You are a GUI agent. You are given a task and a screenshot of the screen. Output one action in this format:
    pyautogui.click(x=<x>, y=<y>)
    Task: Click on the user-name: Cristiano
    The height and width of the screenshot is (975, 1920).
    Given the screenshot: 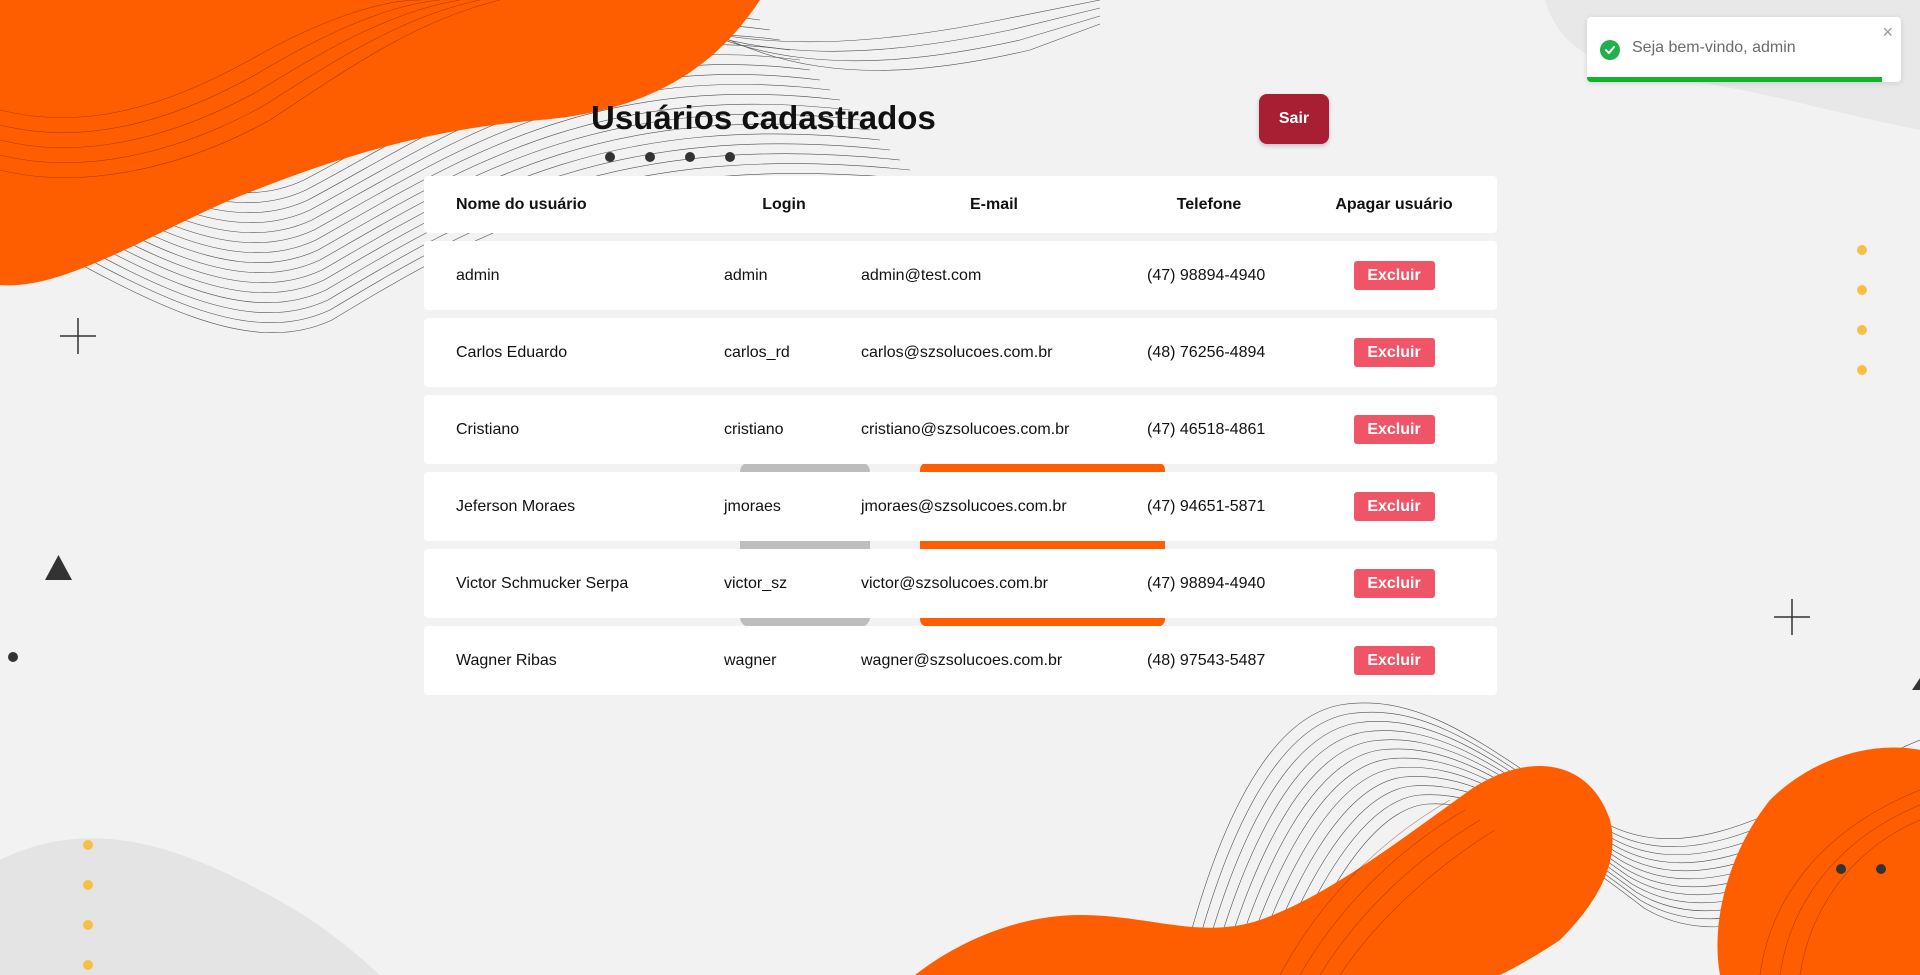 What is the action you would take?
    pyautogui.click(x=488, y=429)
    